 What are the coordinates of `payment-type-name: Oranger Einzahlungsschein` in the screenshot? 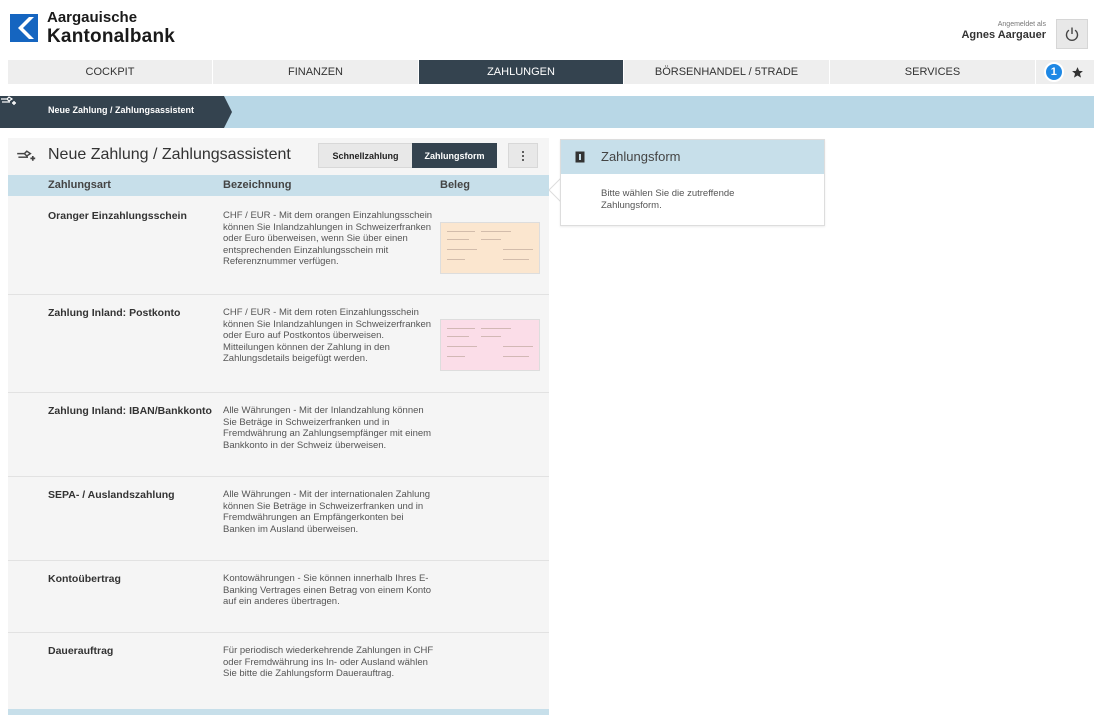 It's located at (117, 216).